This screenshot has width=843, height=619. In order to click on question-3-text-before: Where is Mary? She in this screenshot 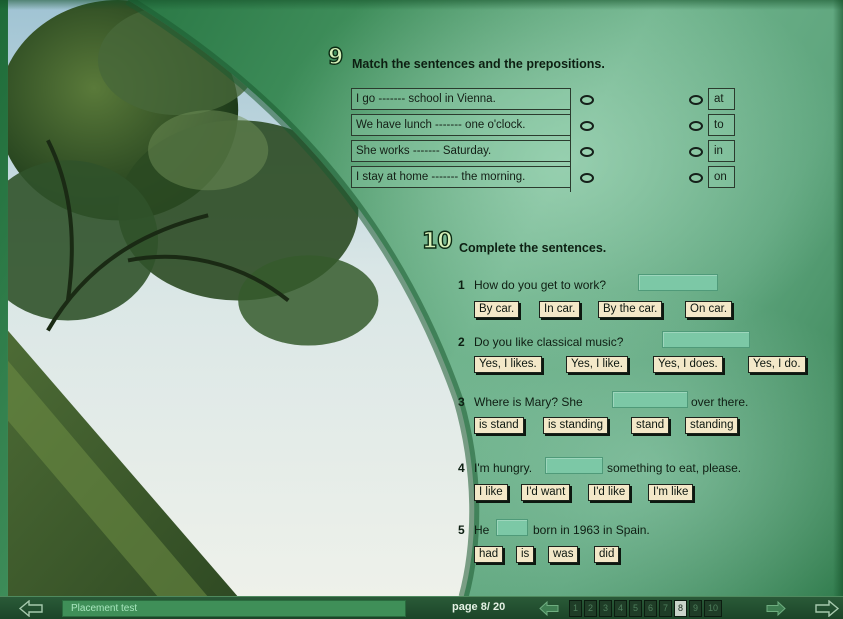, I will do `click(528, 402)`.